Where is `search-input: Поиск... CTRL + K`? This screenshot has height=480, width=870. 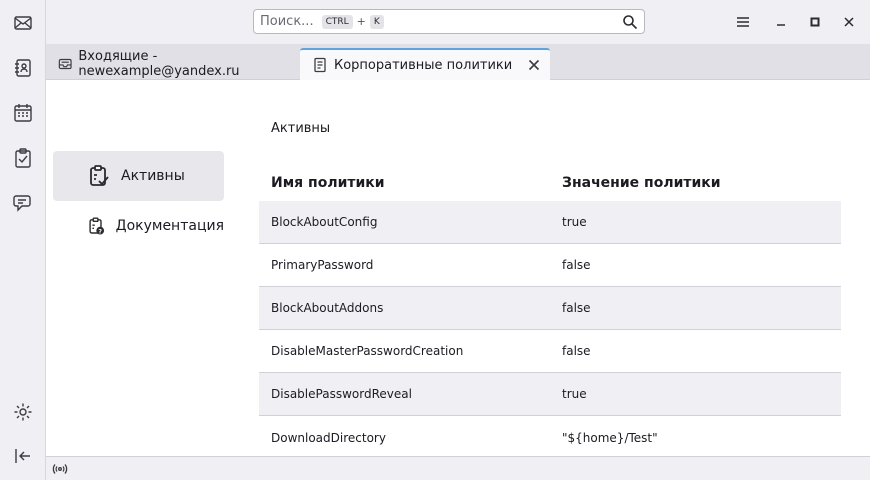
search-input: Поиск... CTRL + K is located at coordinates (449, 21).